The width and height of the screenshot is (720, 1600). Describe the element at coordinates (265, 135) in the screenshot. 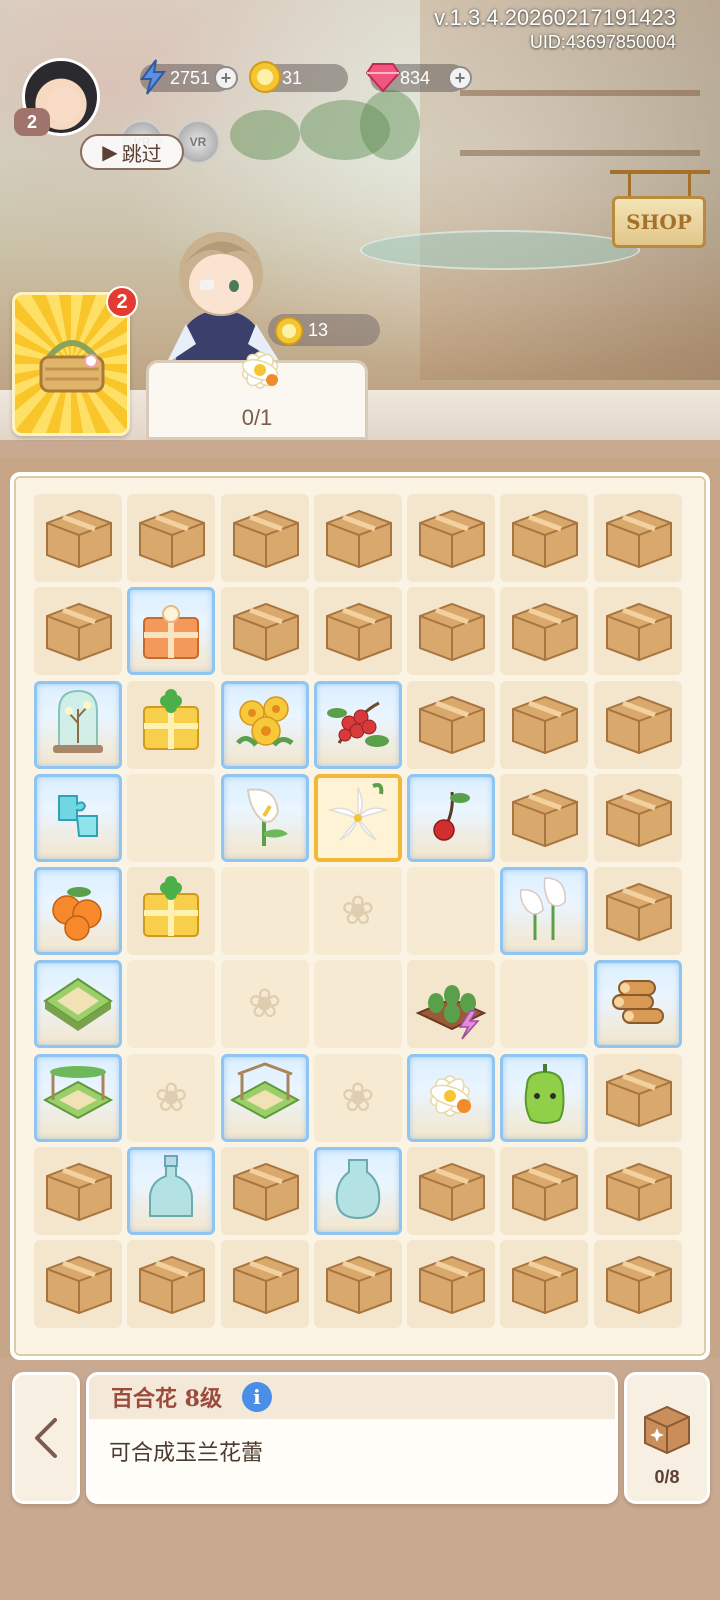

I see `plant-decoration` at that location.